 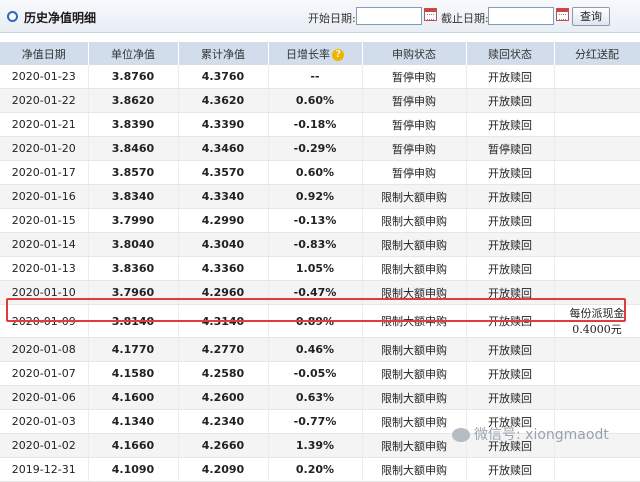 What do you see at coordinates (521, 16) in the screenshot?
I see `end-date-input` at bounding box center [521, 16].